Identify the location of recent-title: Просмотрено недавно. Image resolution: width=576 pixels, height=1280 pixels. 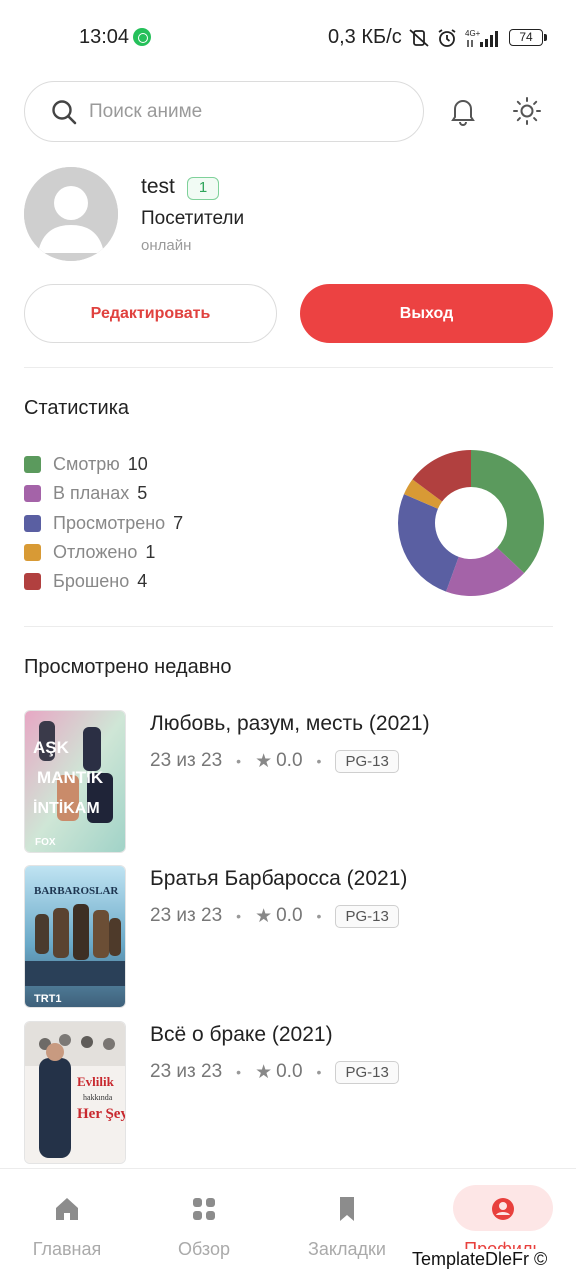
(128, 667).